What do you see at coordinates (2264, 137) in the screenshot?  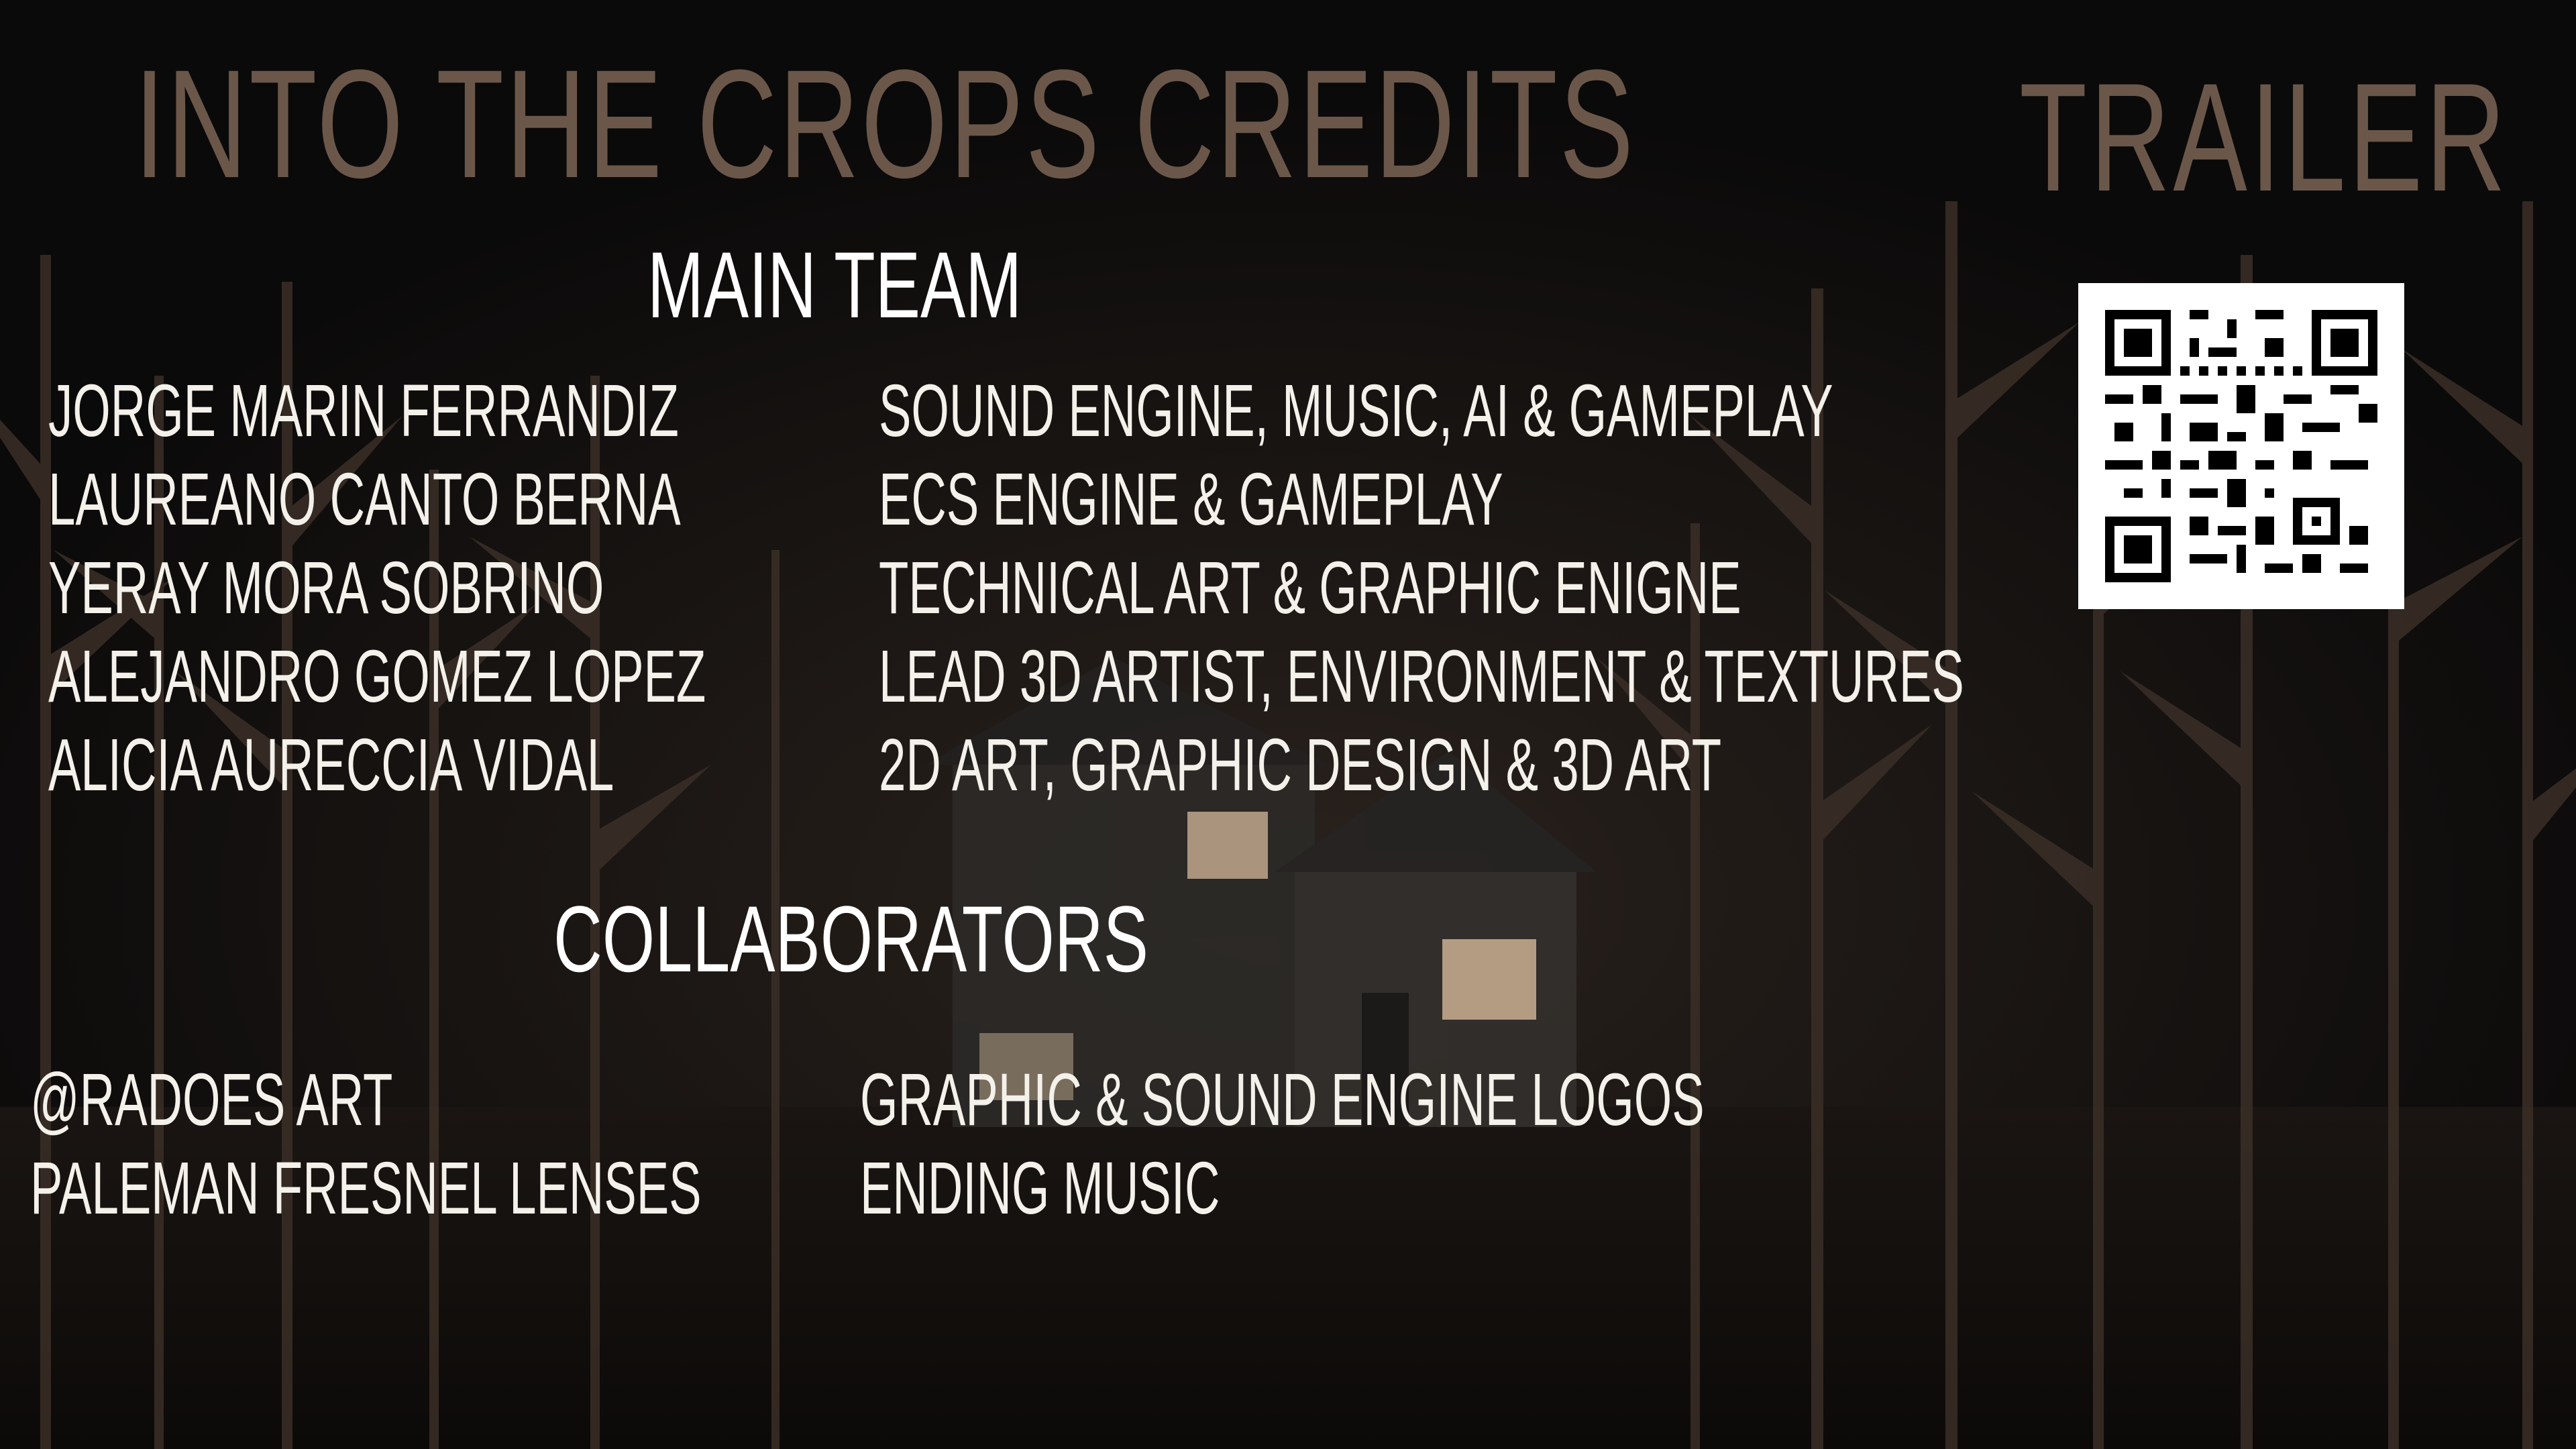 I see `trailer-label: Trailer` at bounding box center [2264, 137].